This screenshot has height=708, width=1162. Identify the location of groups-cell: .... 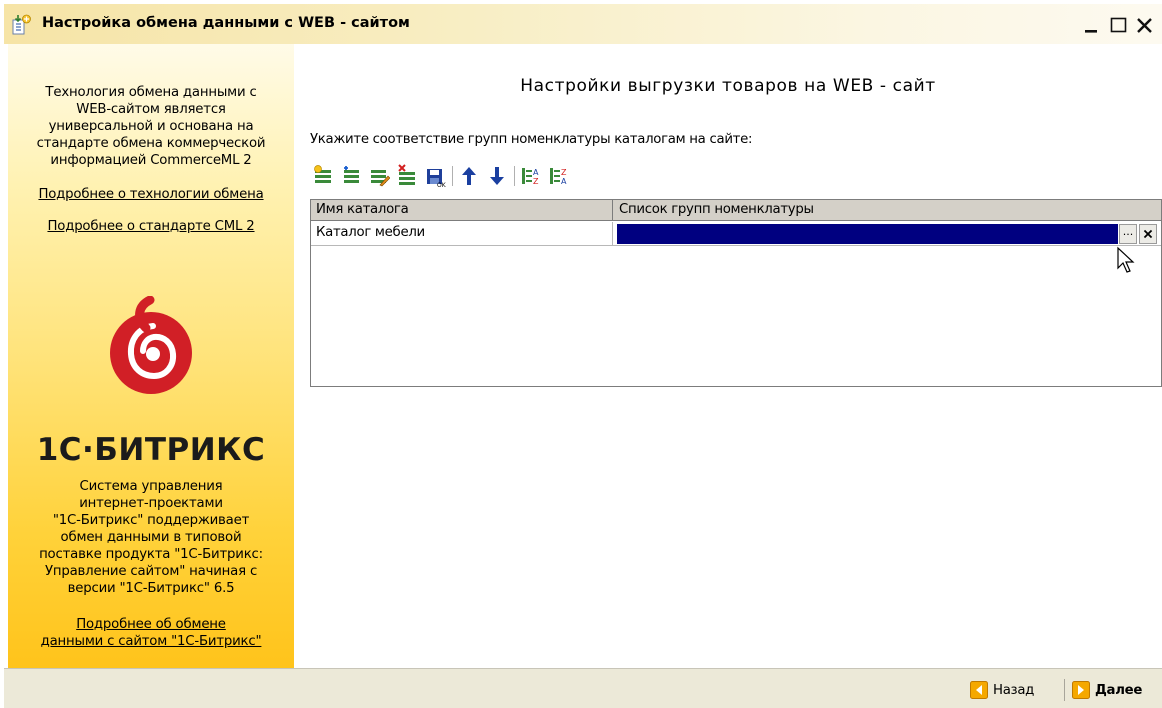
(887, 233).